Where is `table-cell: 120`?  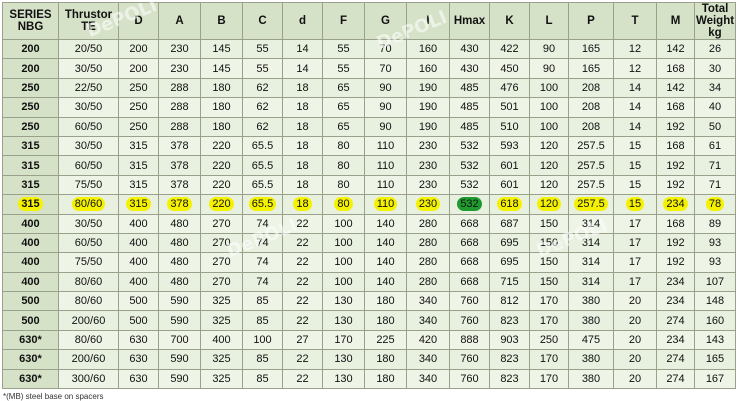
table-cell: 120 is located at coordinates (549, 165).